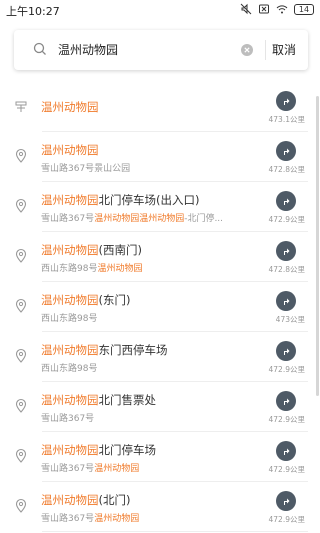  I want to click on list-item: 温州动物园(东门) 西山东路98号 473公里, so click(160, 307).